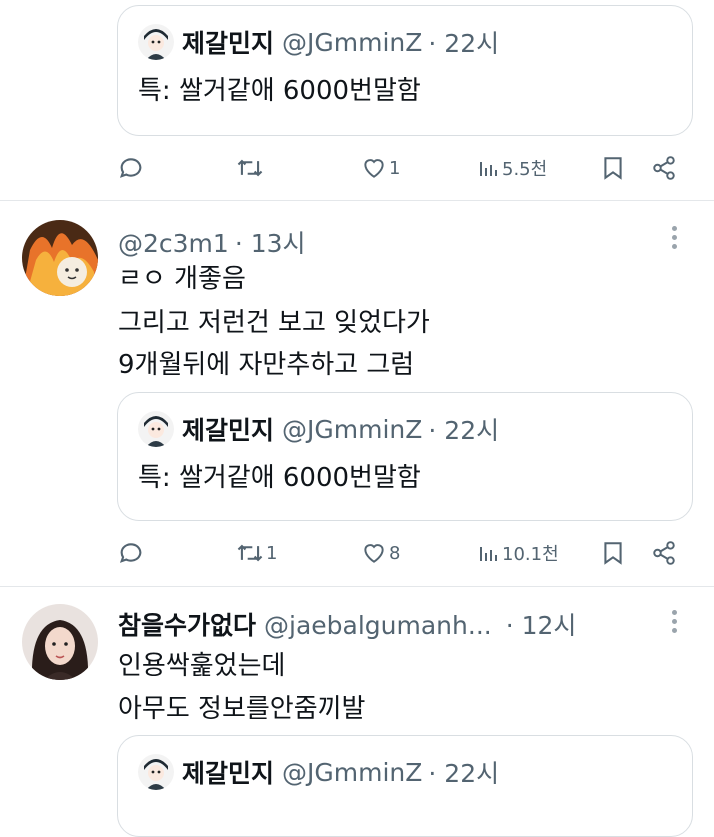  Describe the element at coordinates (525, 169) in the screenshot. I see `views-count: 5.5천` at that location.